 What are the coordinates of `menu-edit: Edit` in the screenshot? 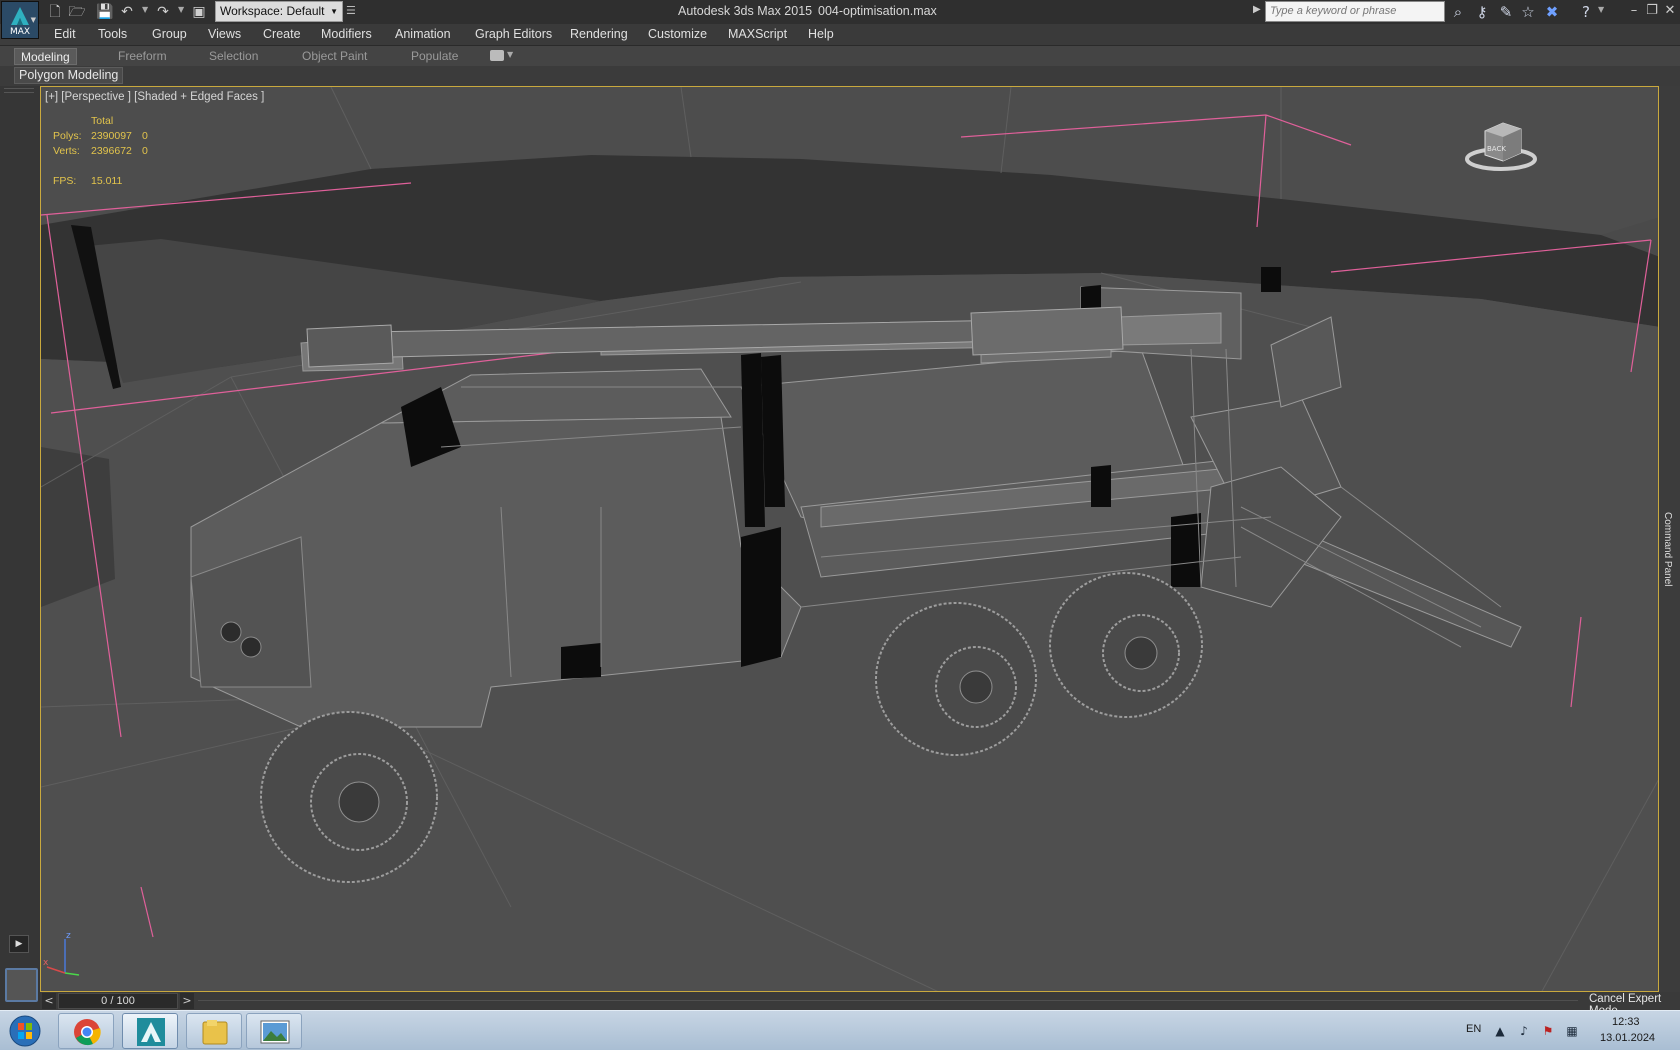 It's located at (65, 34).